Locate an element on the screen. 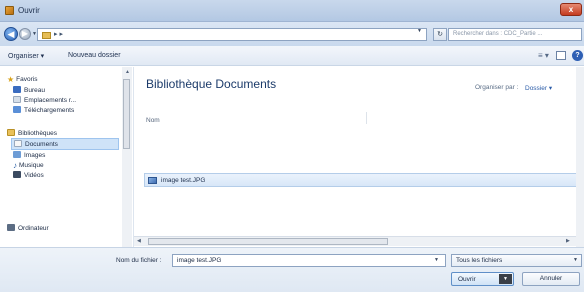 The height and width of the screenshot is (303, 584). horizontal-scroll-thumb is located at coordinates (268, 241).